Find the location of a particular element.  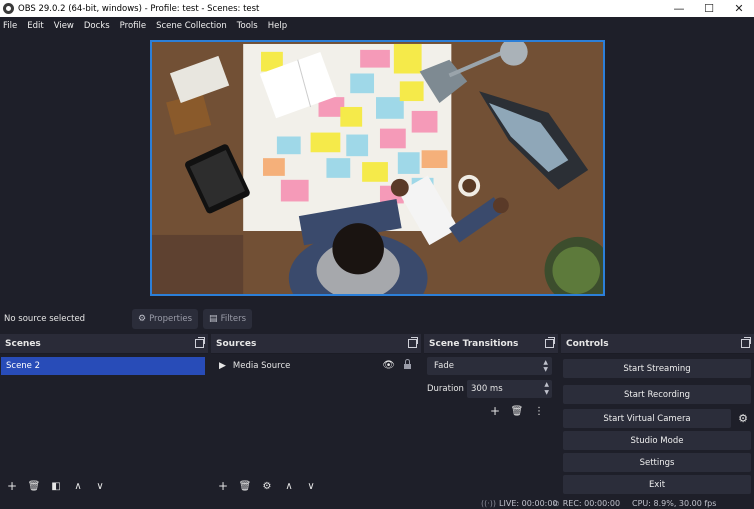

add-transition-icon: + is located at coordinates (495, 411).